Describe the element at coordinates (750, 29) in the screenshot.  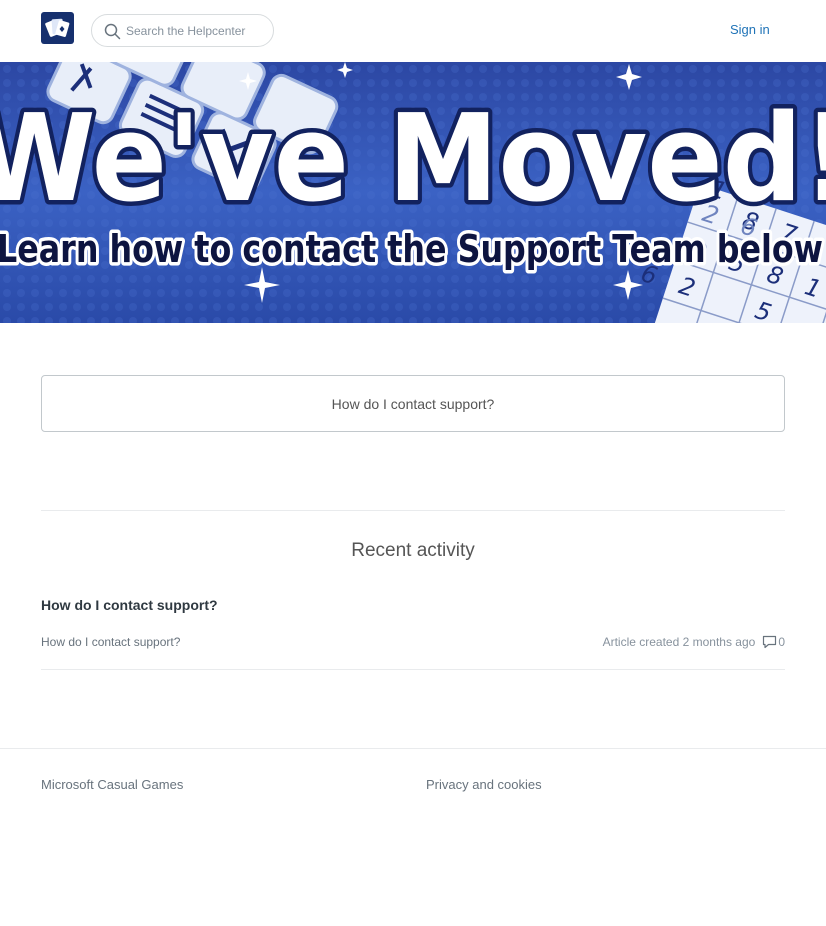
I see `sign-in-link: Sign in` at that location.